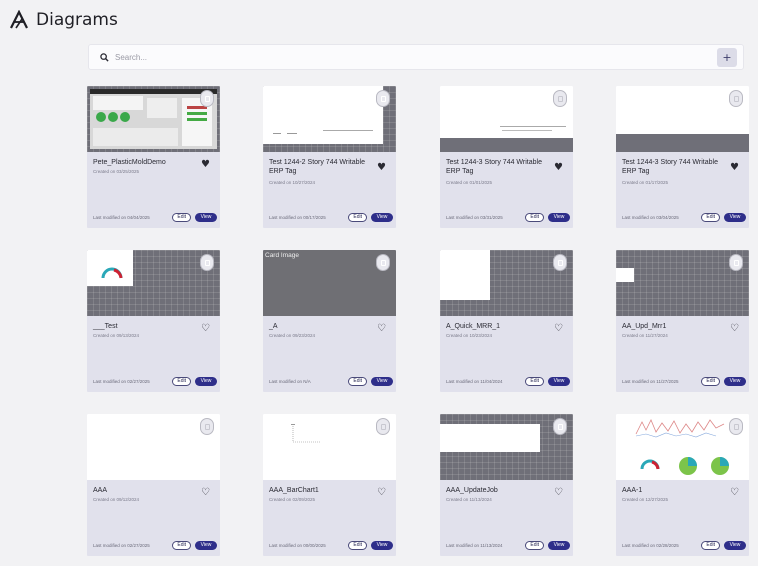 The image size is (758, 566). I want to click on card-title: AAA_UpdateJob, so click(472, 490).